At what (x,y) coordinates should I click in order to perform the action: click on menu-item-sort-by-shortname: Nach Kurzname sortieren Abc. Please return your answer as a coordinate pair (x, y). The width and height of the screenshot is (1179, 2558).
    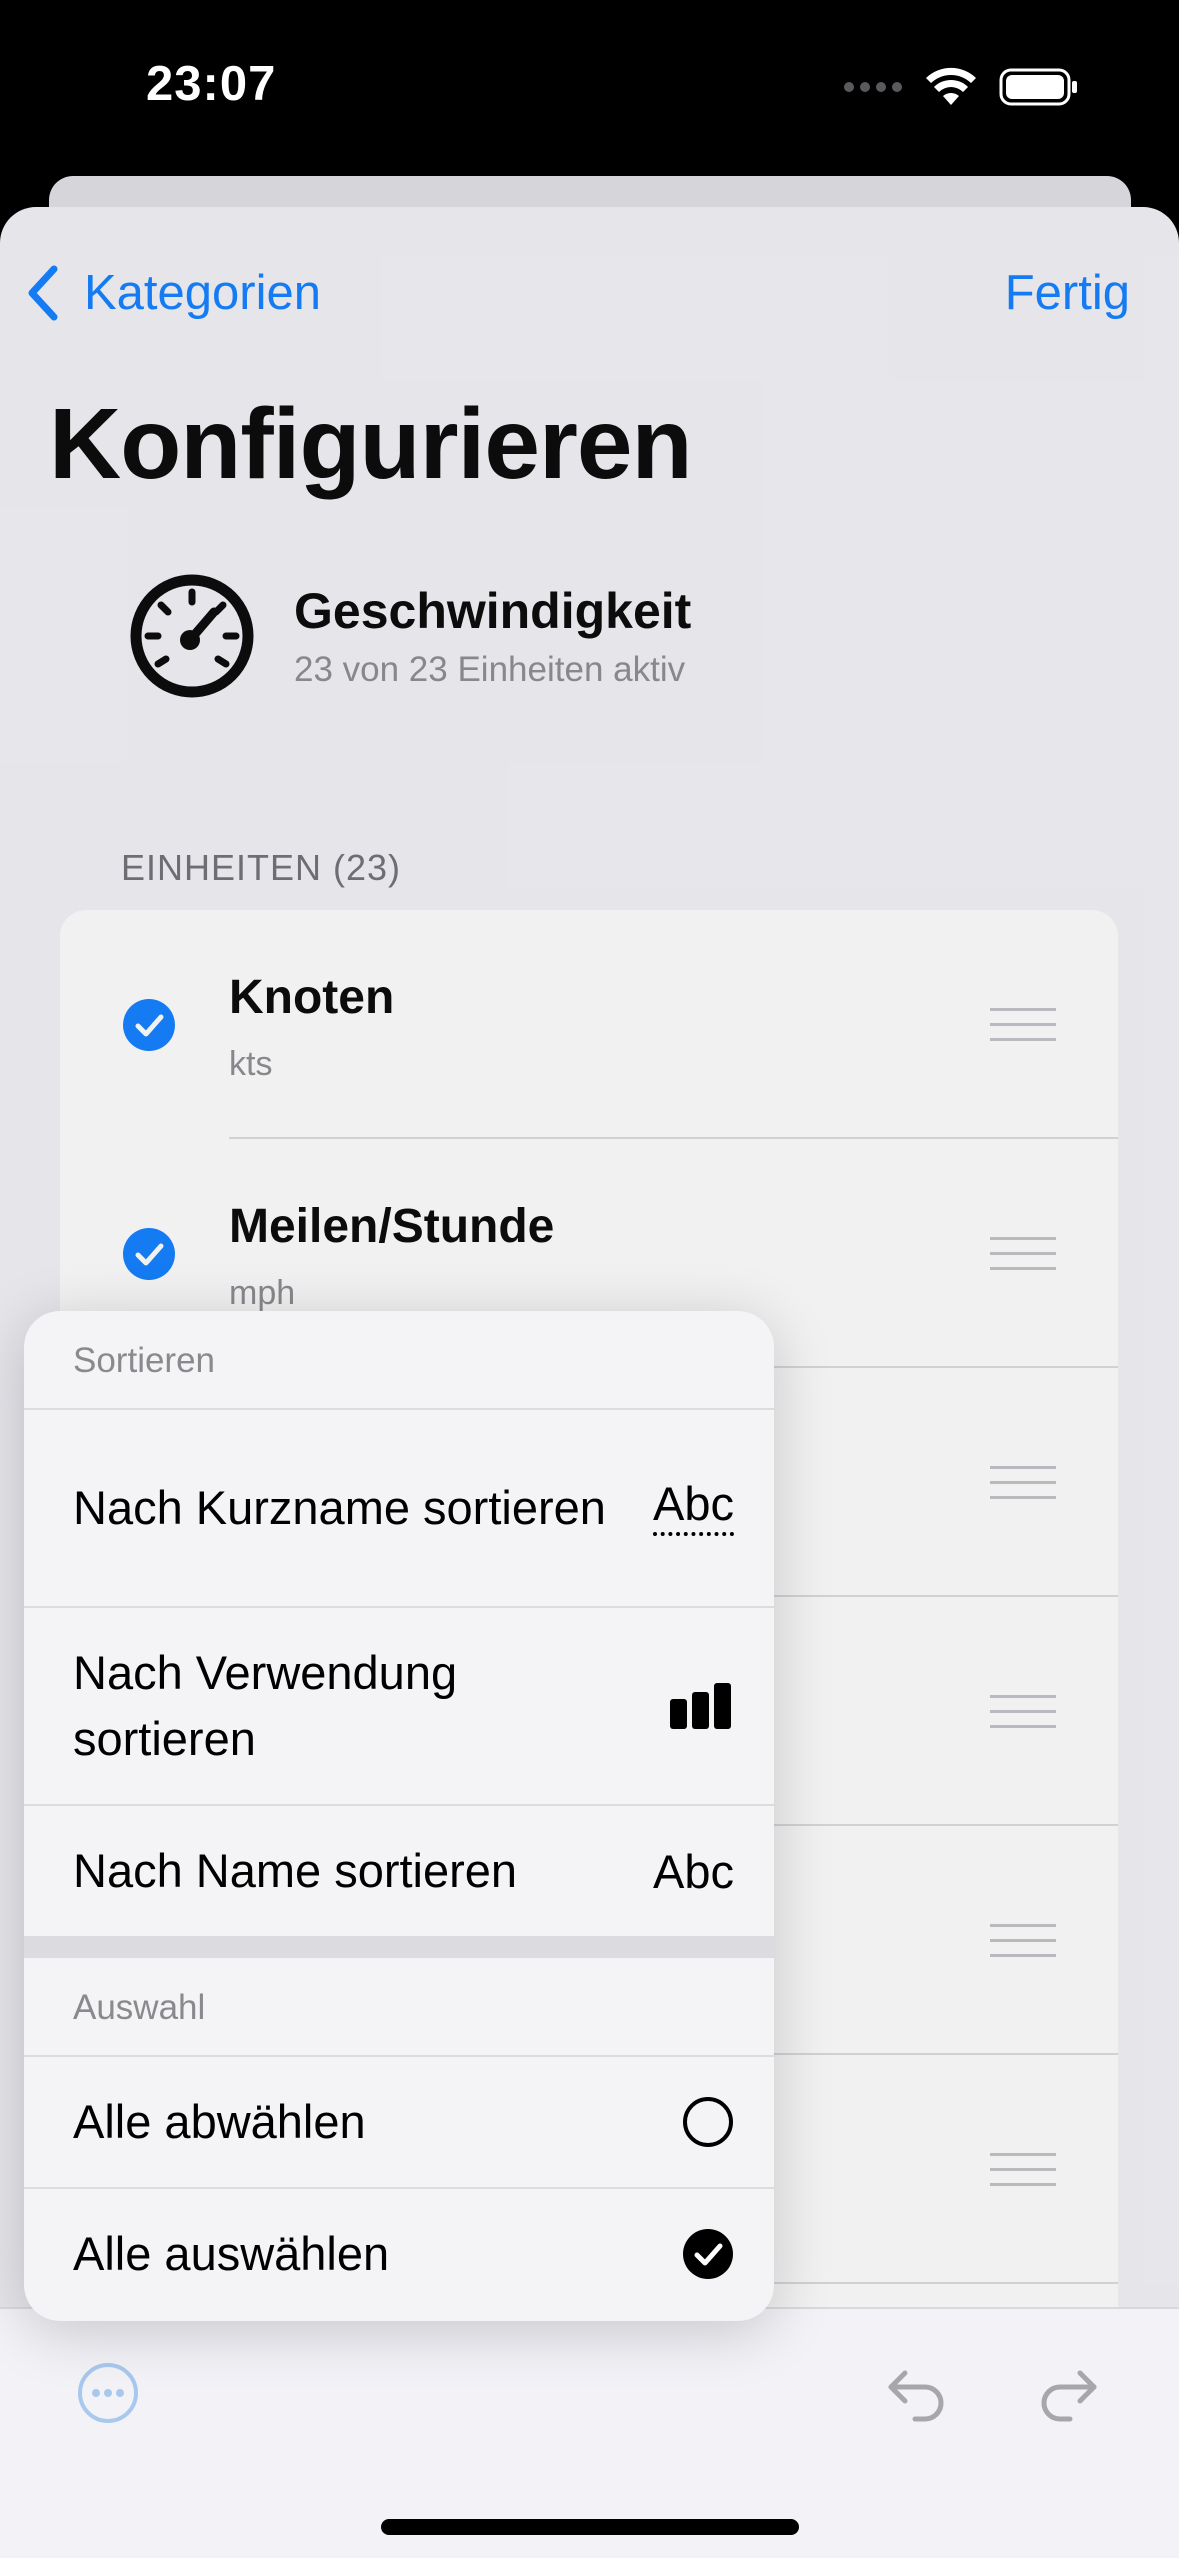
    Looking at the image, I should click on (399, 1509).